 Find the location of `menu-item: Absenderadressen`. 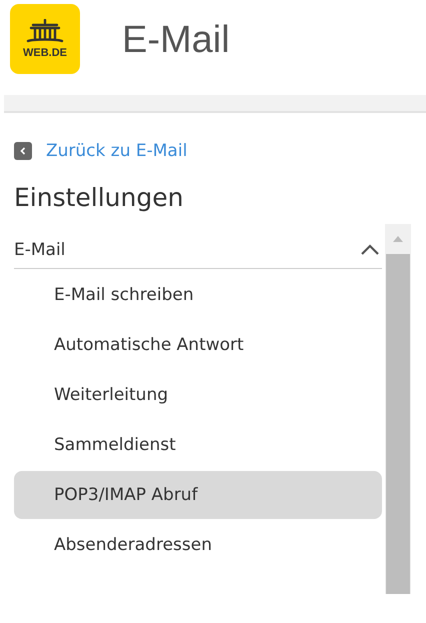

menu-item: Absenderadressen is located at coordinates (198, 545).